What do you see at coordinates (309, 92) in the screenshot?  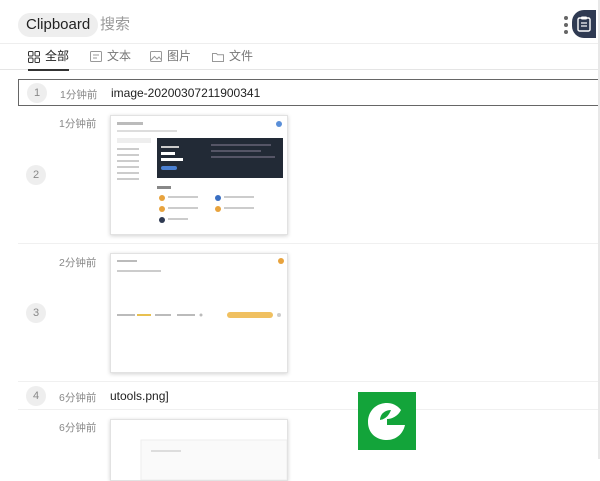 I see `list-item: 1 1分钟前 image-20200307211900341` at bounding box center [309, 92].